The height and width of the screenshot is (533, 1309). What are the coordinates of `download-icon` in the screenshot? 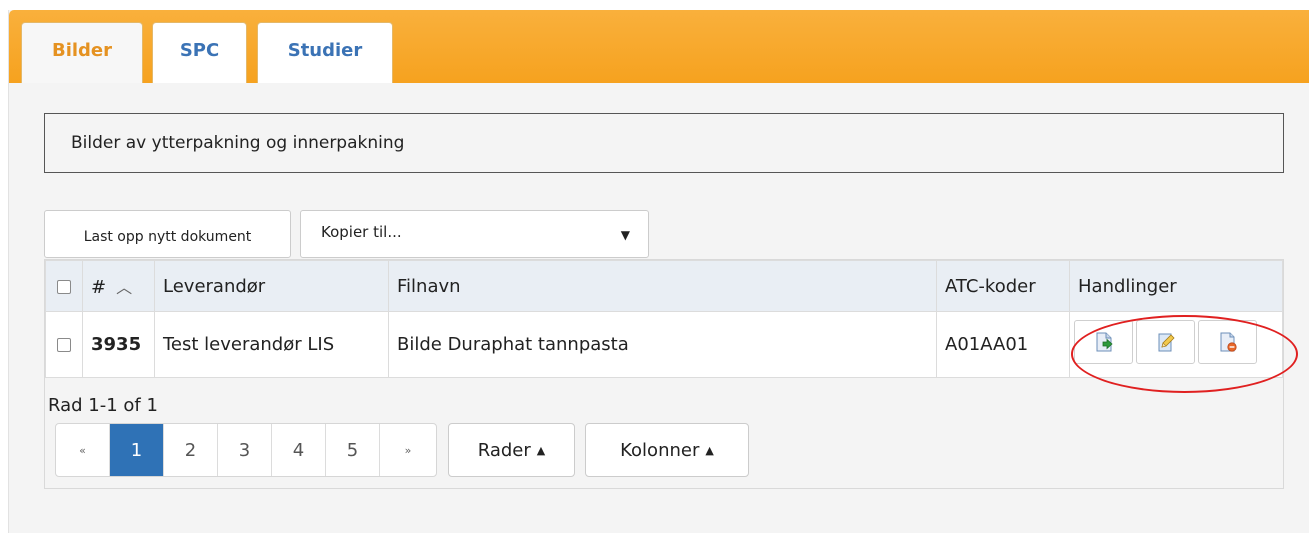 It's located at (1104, 342).